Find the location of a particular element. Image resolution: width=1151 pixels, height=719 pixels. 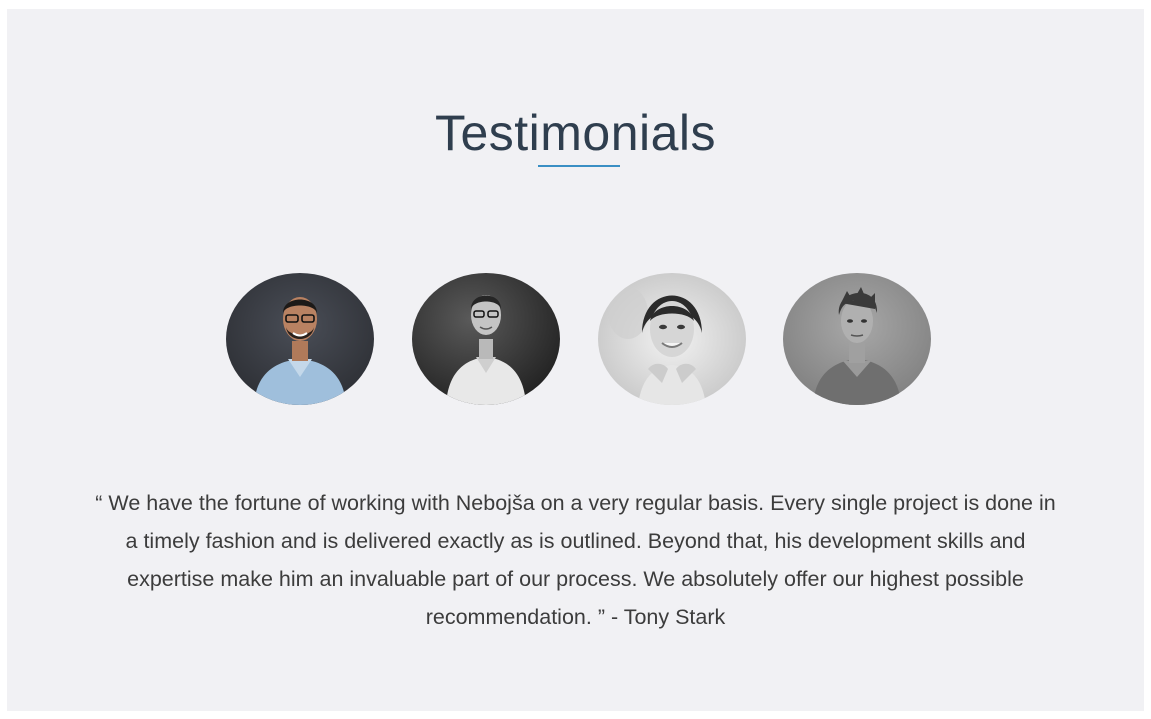

section-title: Testimonials is located at coordinates (575, 133).